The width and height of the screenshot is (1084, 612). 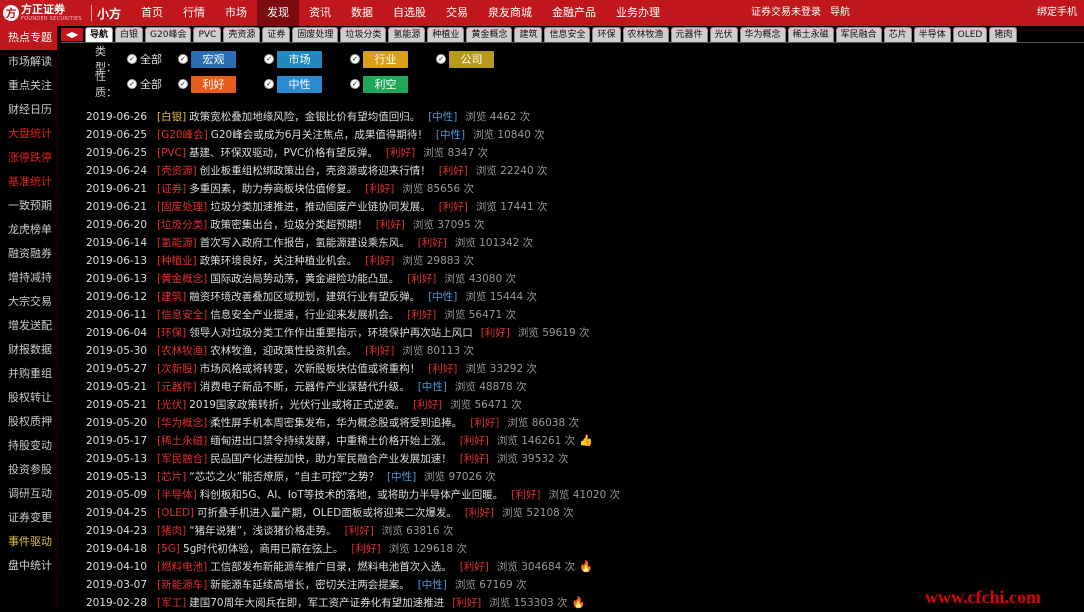 What do you see at coordinates (304, 117) in the screenshot?
I see `news-title: 政策宽松叠加地缘风险，金银比价有望均值回归。` at bounding box center [304, 117].